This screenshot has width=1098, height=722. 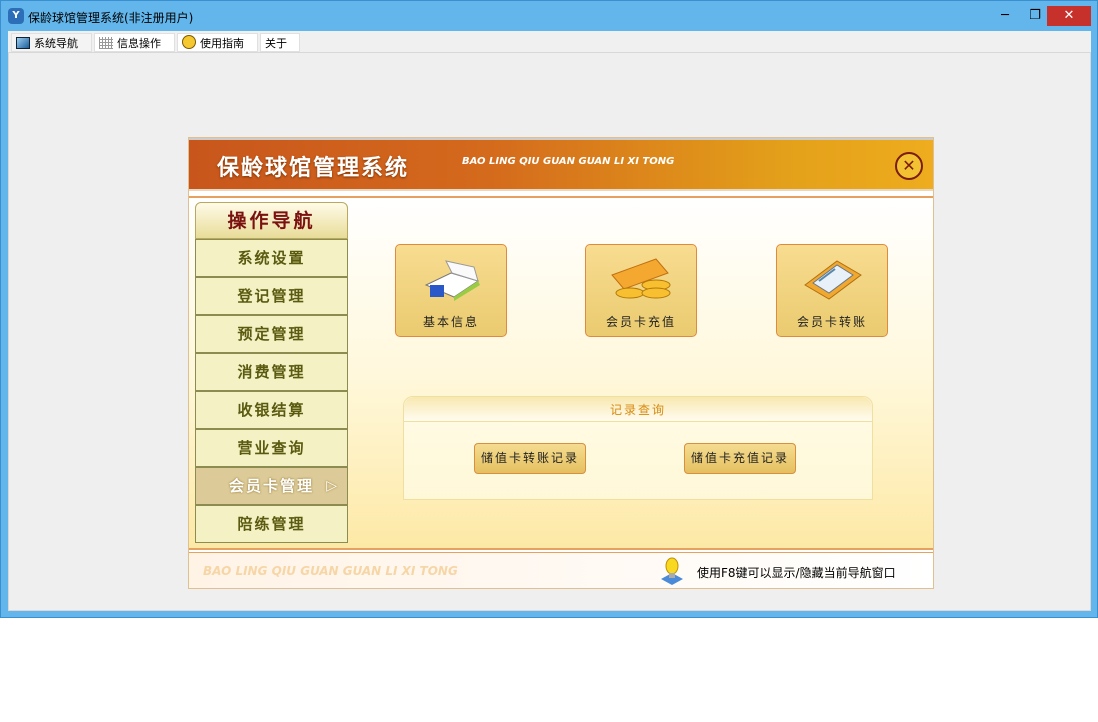 I want to click on tab-label: 系统导航, so click(x=56, y=43).